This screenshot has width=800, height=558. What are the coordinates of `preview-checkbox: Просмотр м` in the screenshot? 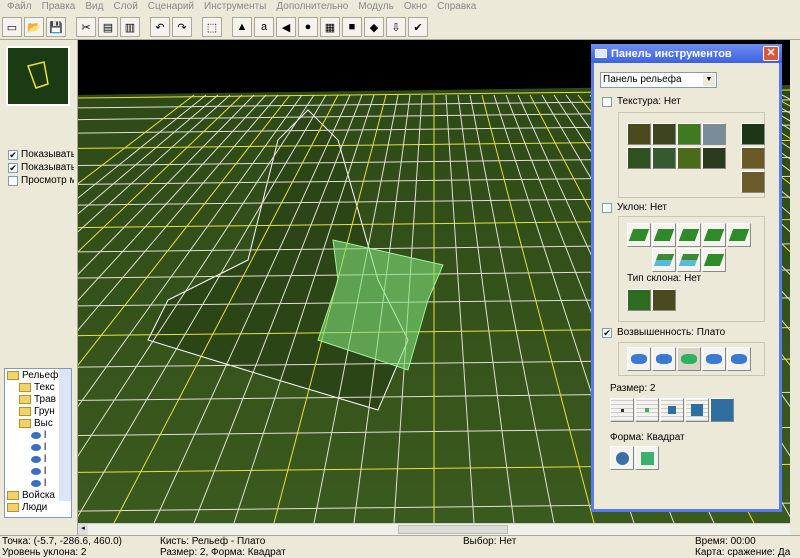 It's located at (41, 180).